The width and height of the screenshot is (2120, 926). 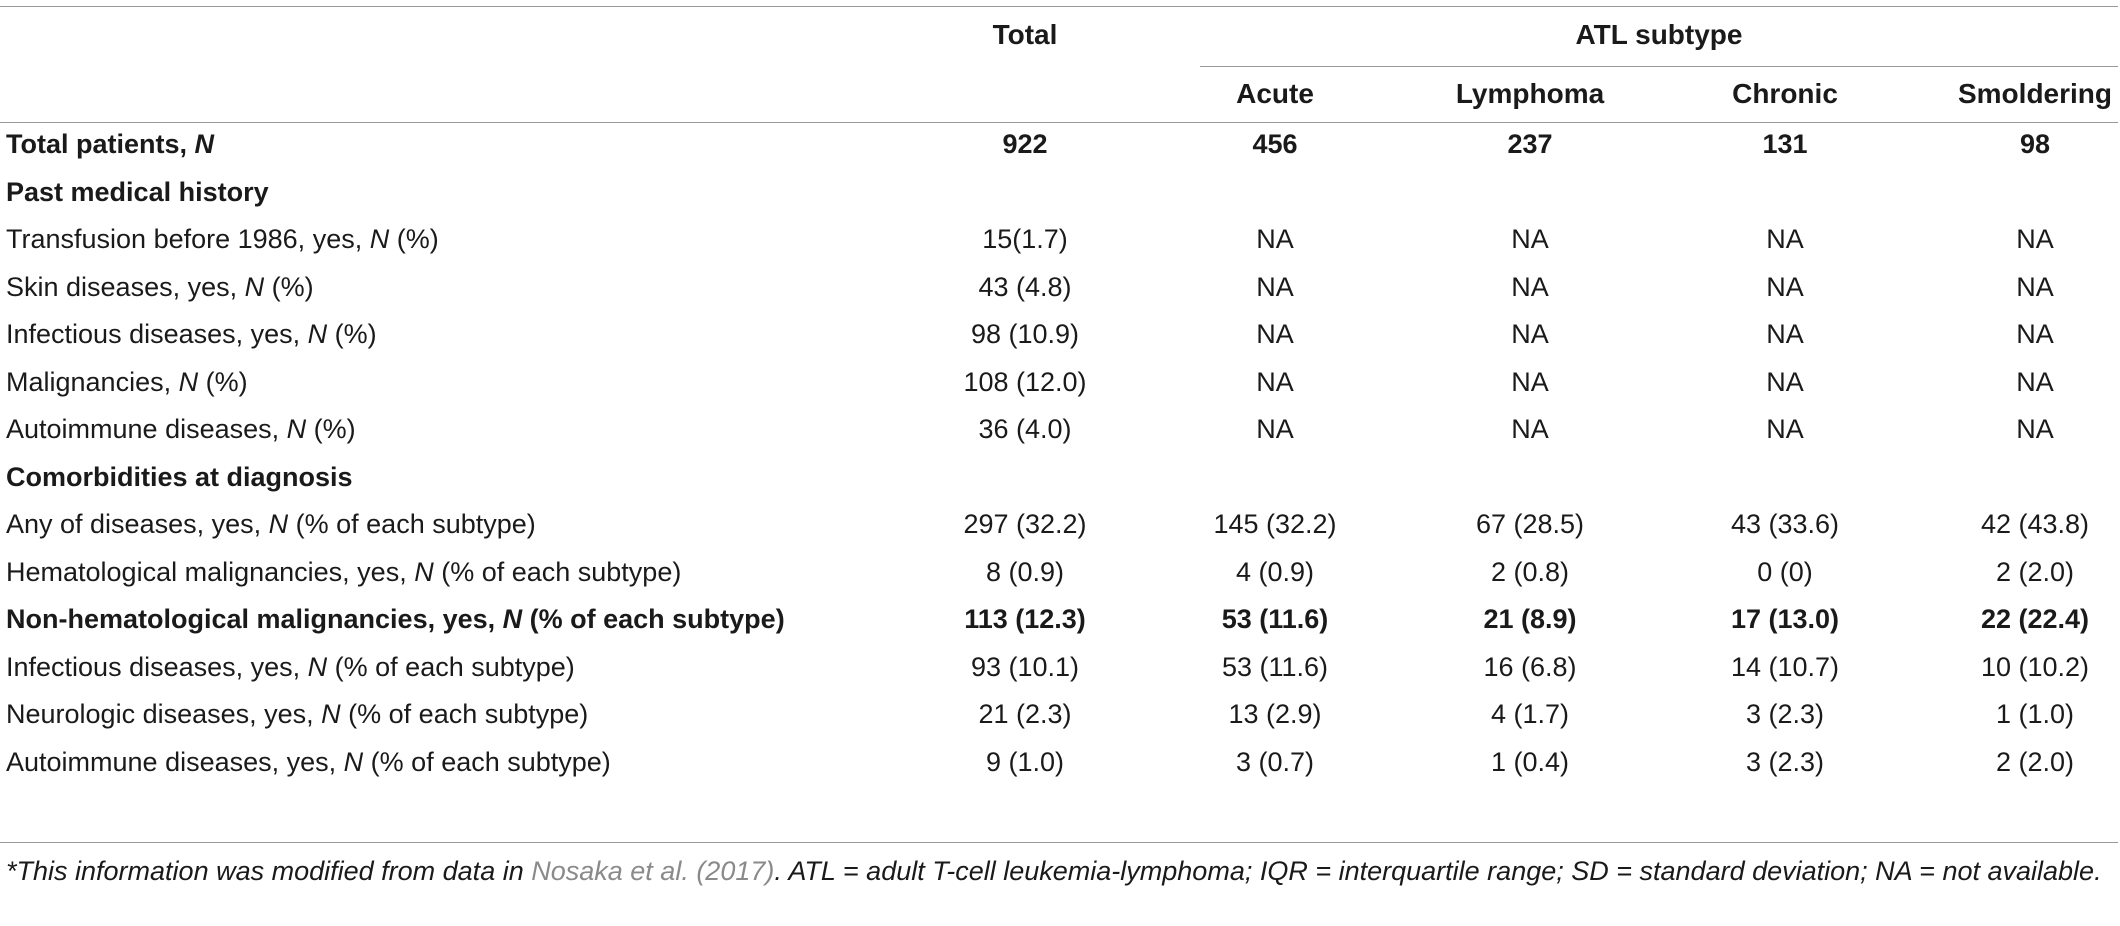 I want to click on row-label: Comorbidities at diagnosis, so click(x=179, y=478).